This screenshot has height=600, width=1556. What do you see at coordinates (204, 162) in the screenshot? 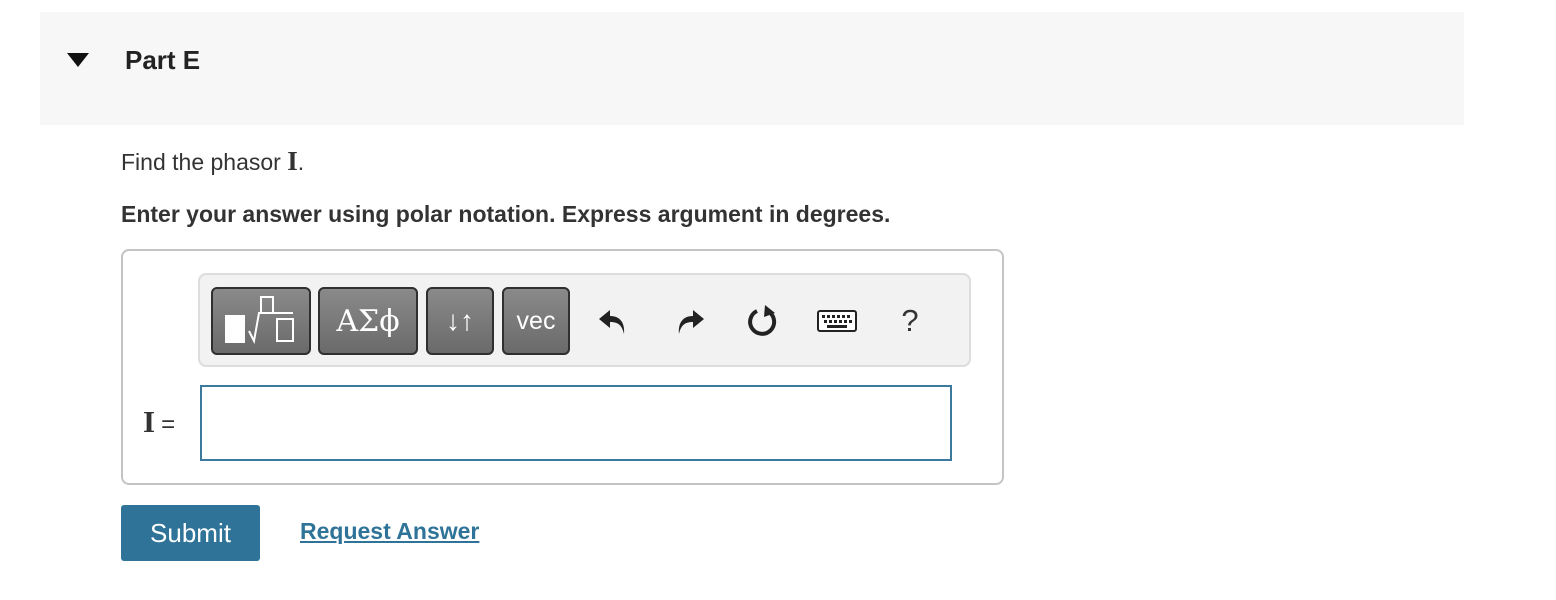
I see `question-prefix: Find the phasor` at bounding box center [204, 162].